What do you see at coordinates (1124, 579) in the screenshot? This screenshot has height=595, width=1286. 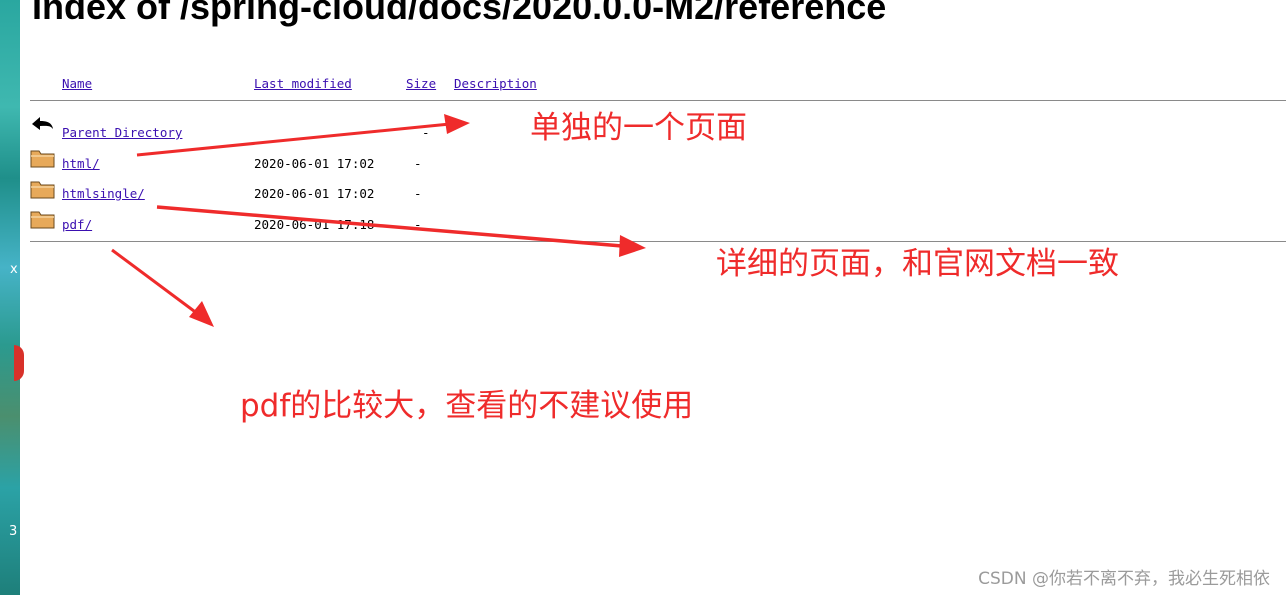 I see `csdn-watermark: CSDN @你若不离不弃，我必生死相依` at bounding box center [1124, 579].